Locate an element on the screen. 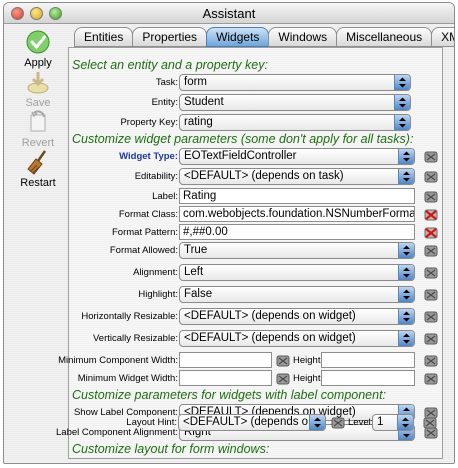 The height and width of the screenshot is (468, 458). horizontally-resizable-label: Horizontally Resizable: is located at coordinates (129, 316).